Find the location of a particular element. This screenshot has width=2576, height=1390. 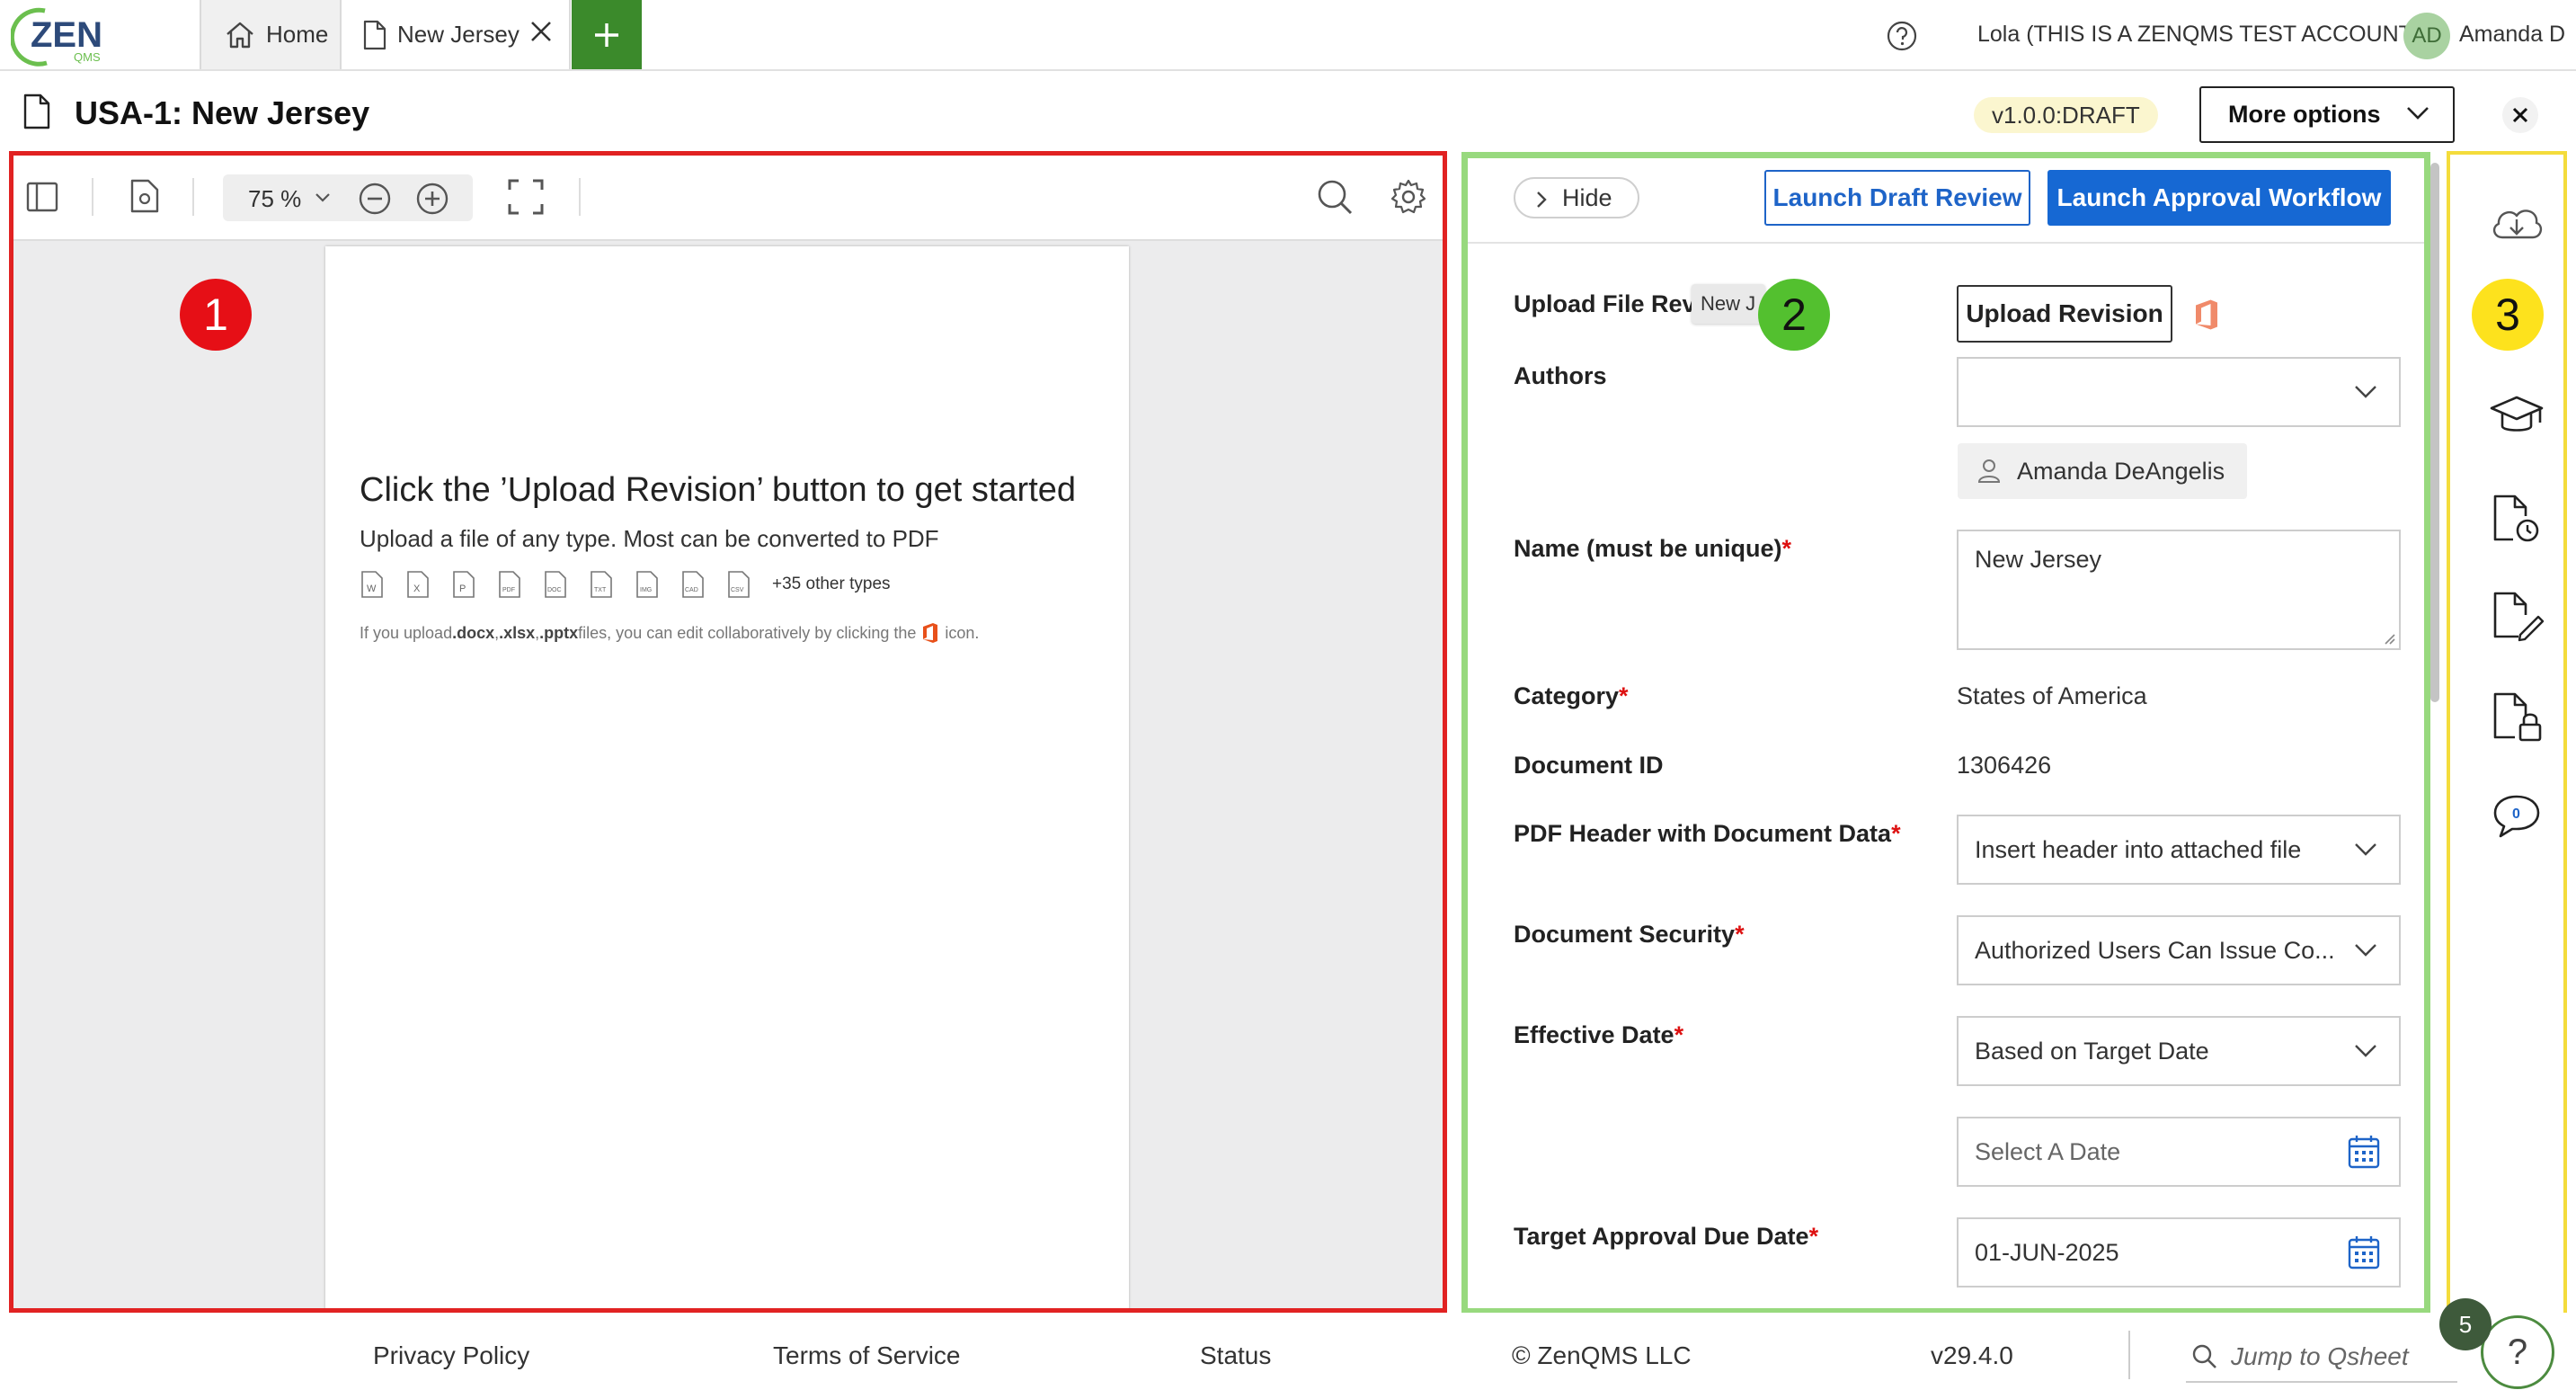

tab-new-jersey: New Jersey is located at coordinates (456, 34).